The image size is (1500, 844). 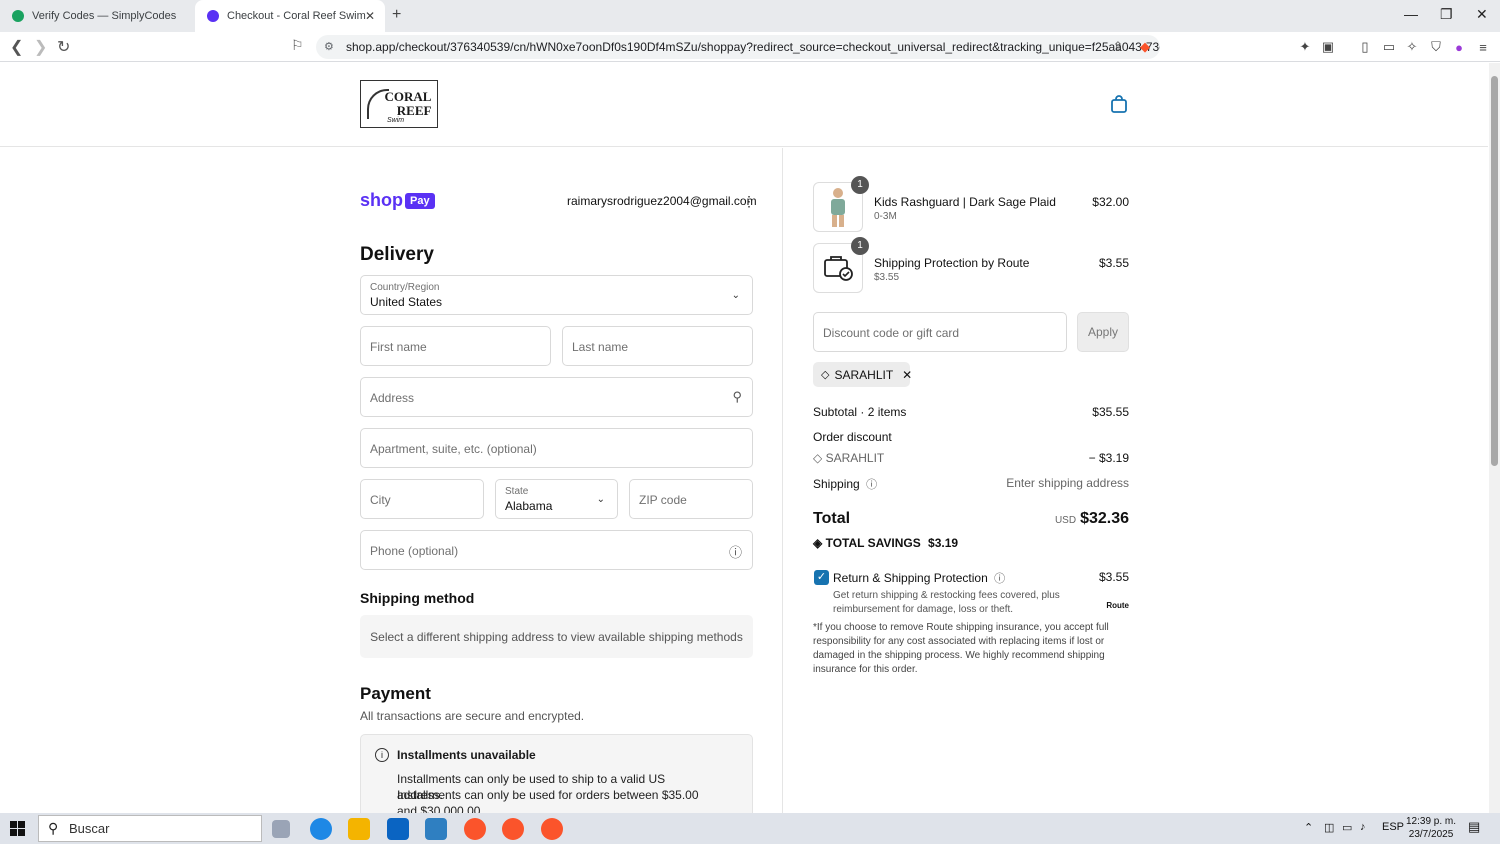 I want to click on installments-title: Installments unavailable, so click(x=466, y=755).